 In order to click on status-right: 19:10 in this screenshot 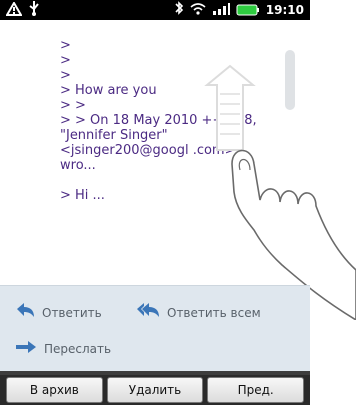, I will do `click(242, 10)`.